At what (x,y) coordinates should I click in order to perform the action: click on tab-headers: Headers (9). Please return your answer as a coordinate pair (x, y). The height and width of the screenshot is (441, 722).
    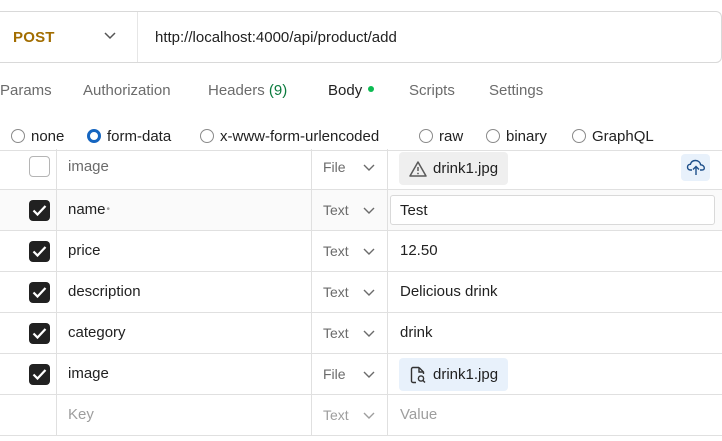
    Looking at the image, I should click on (247, 90).